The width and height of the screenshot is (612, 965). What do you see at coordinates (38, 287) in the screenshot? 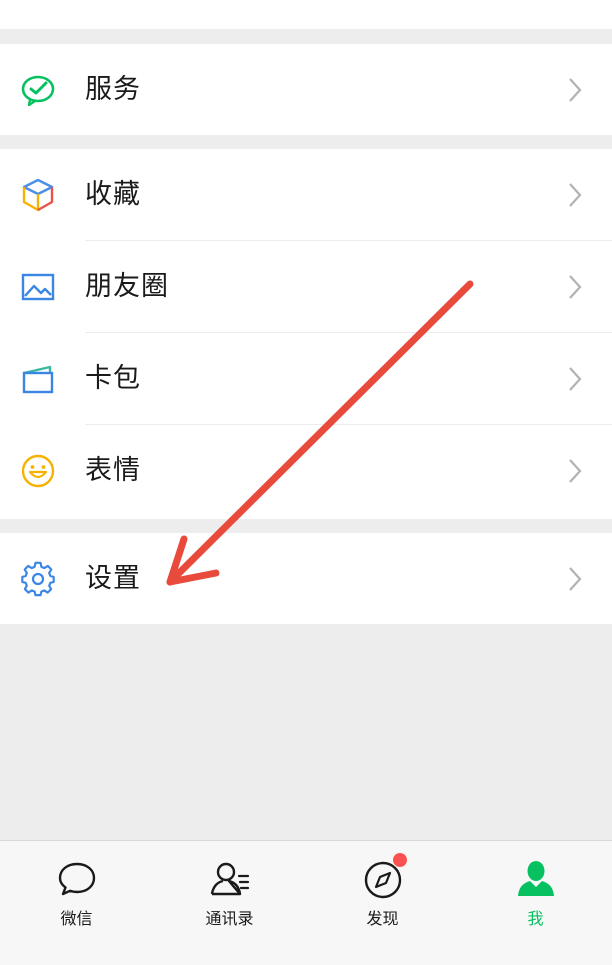
I see `image-icon` at bounding box center [38, 287].